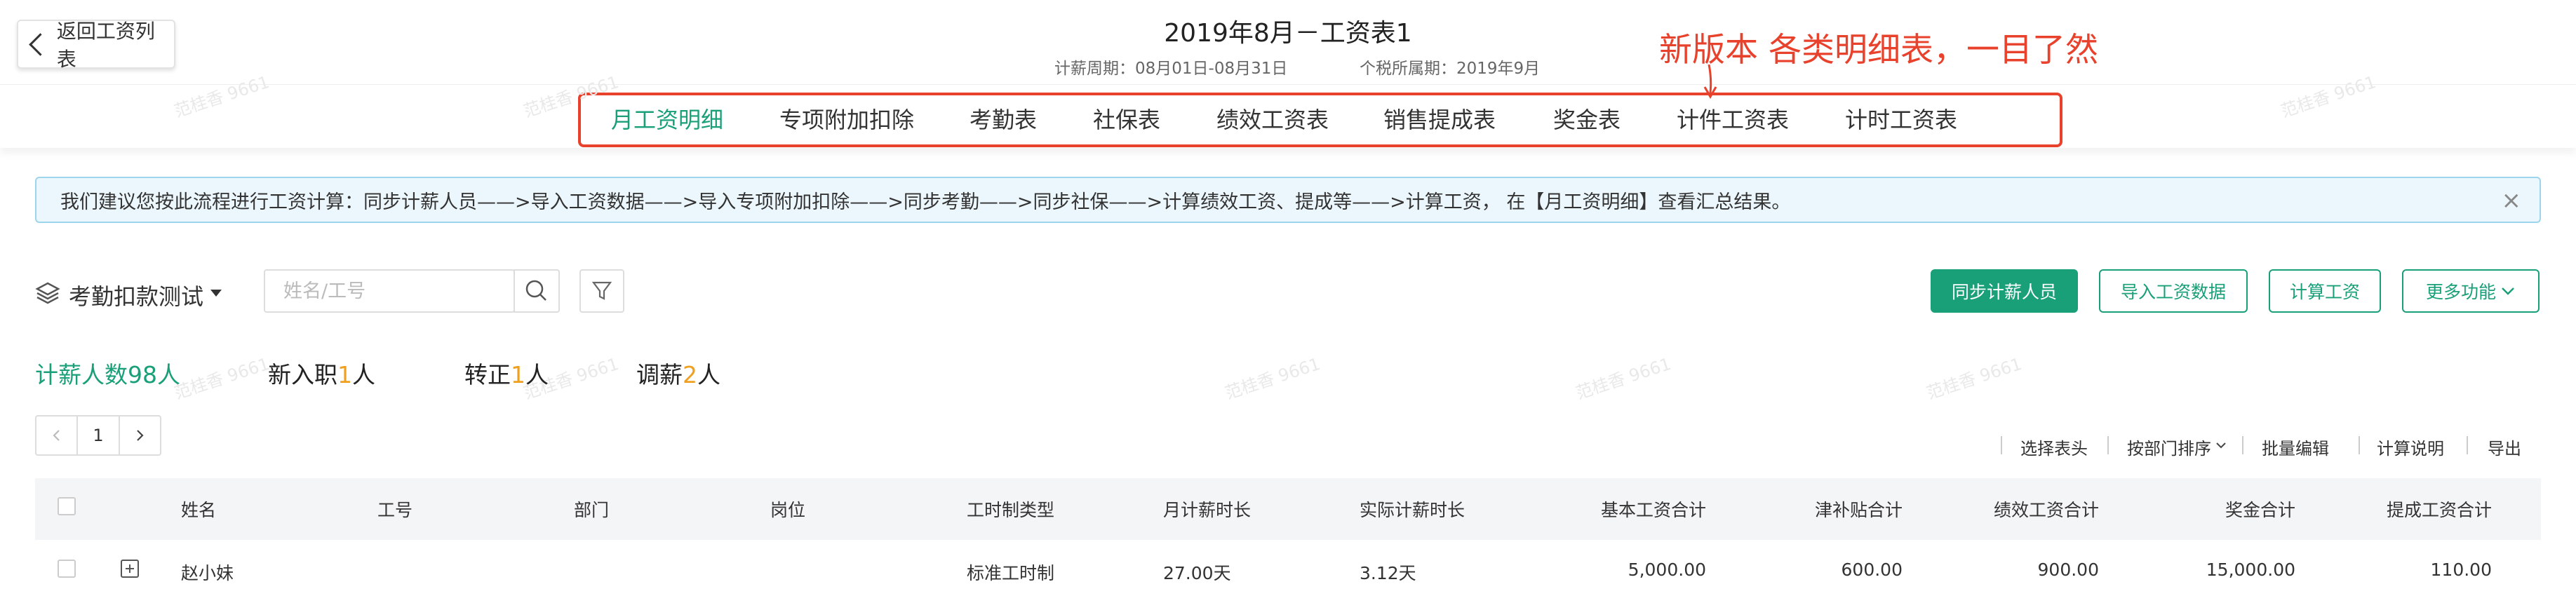 The height and width of the screenshot is (596, 2576). I want to click on tax-period: 个税所属期：2019年9月, so click(1451, 69).